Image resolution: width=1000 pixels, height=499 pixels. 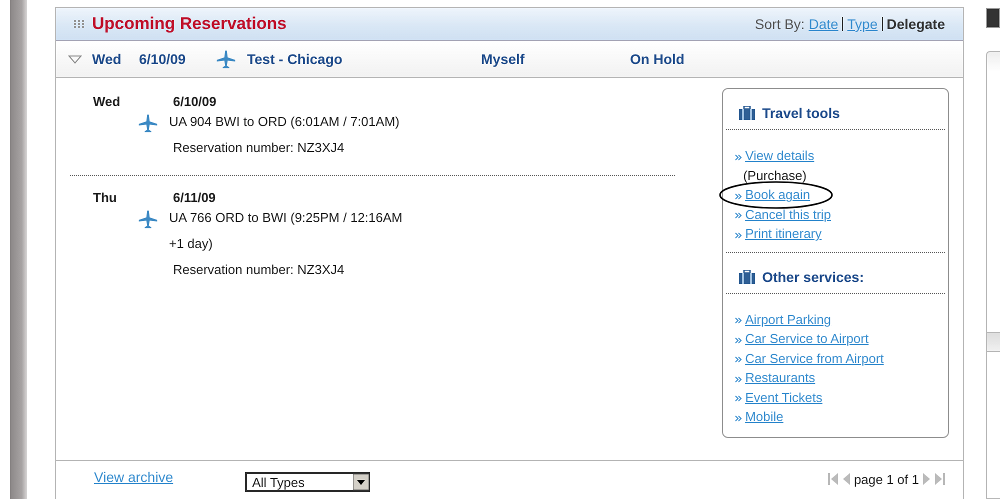 What do you see at coordinates (862, 24) in the screenshot?
I see `sort-option: Type` at bounding box center [862, 24].